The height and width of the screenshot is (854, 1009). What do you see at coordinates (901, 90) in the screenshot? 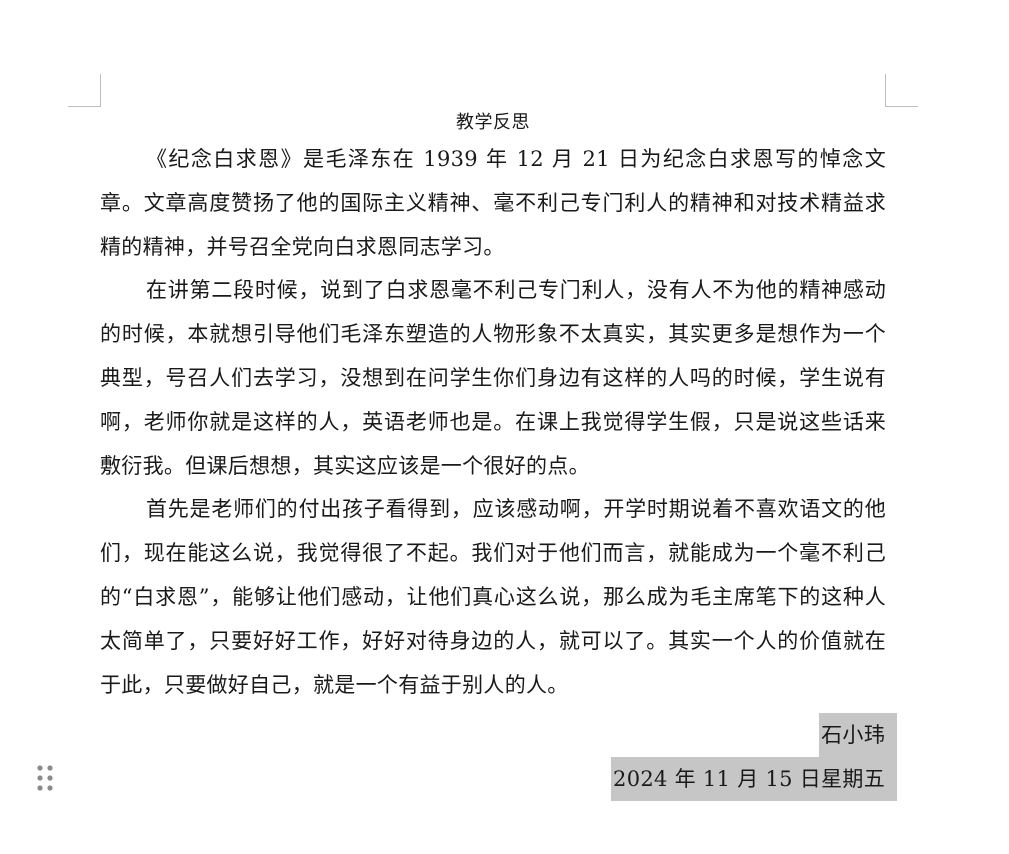
I see `page-corner-mark-top-right` at bounding box center [901, 90].